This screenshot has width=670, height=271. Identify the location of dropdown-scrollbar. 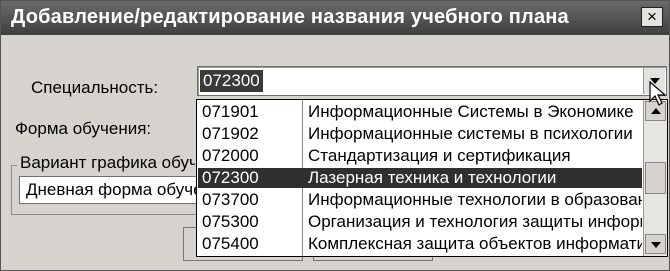
(655, 178).